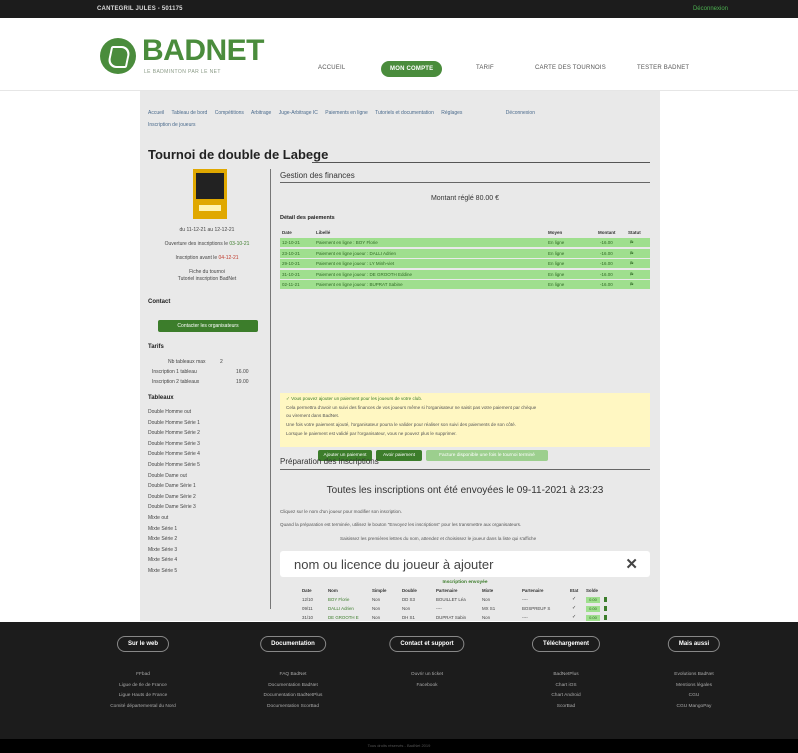 The width and height of the screenshot is (798, 753). I want to click on col-montant: Montant, so click(607, 232).